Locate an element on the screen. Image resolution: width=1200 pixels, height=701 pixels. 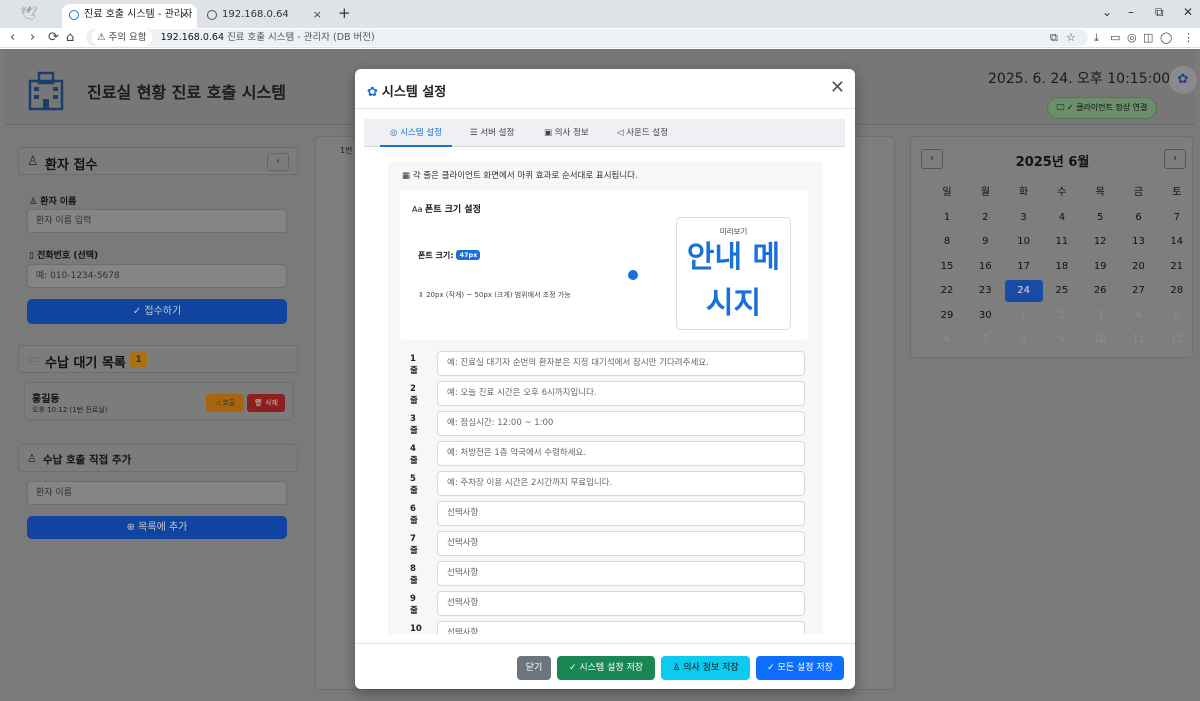
tab-doctor-info: ▣ 의사 정보 is located at coordinates (566, 133).